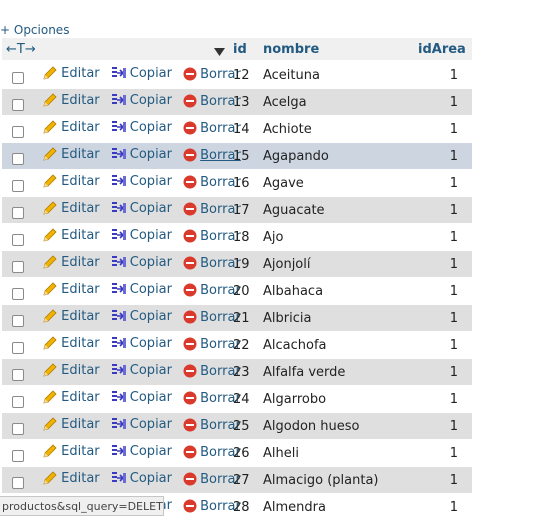  Describe the element at coordinates (336, 49) in the screenshot. I see `column-header-nombre: nombre` at that location.